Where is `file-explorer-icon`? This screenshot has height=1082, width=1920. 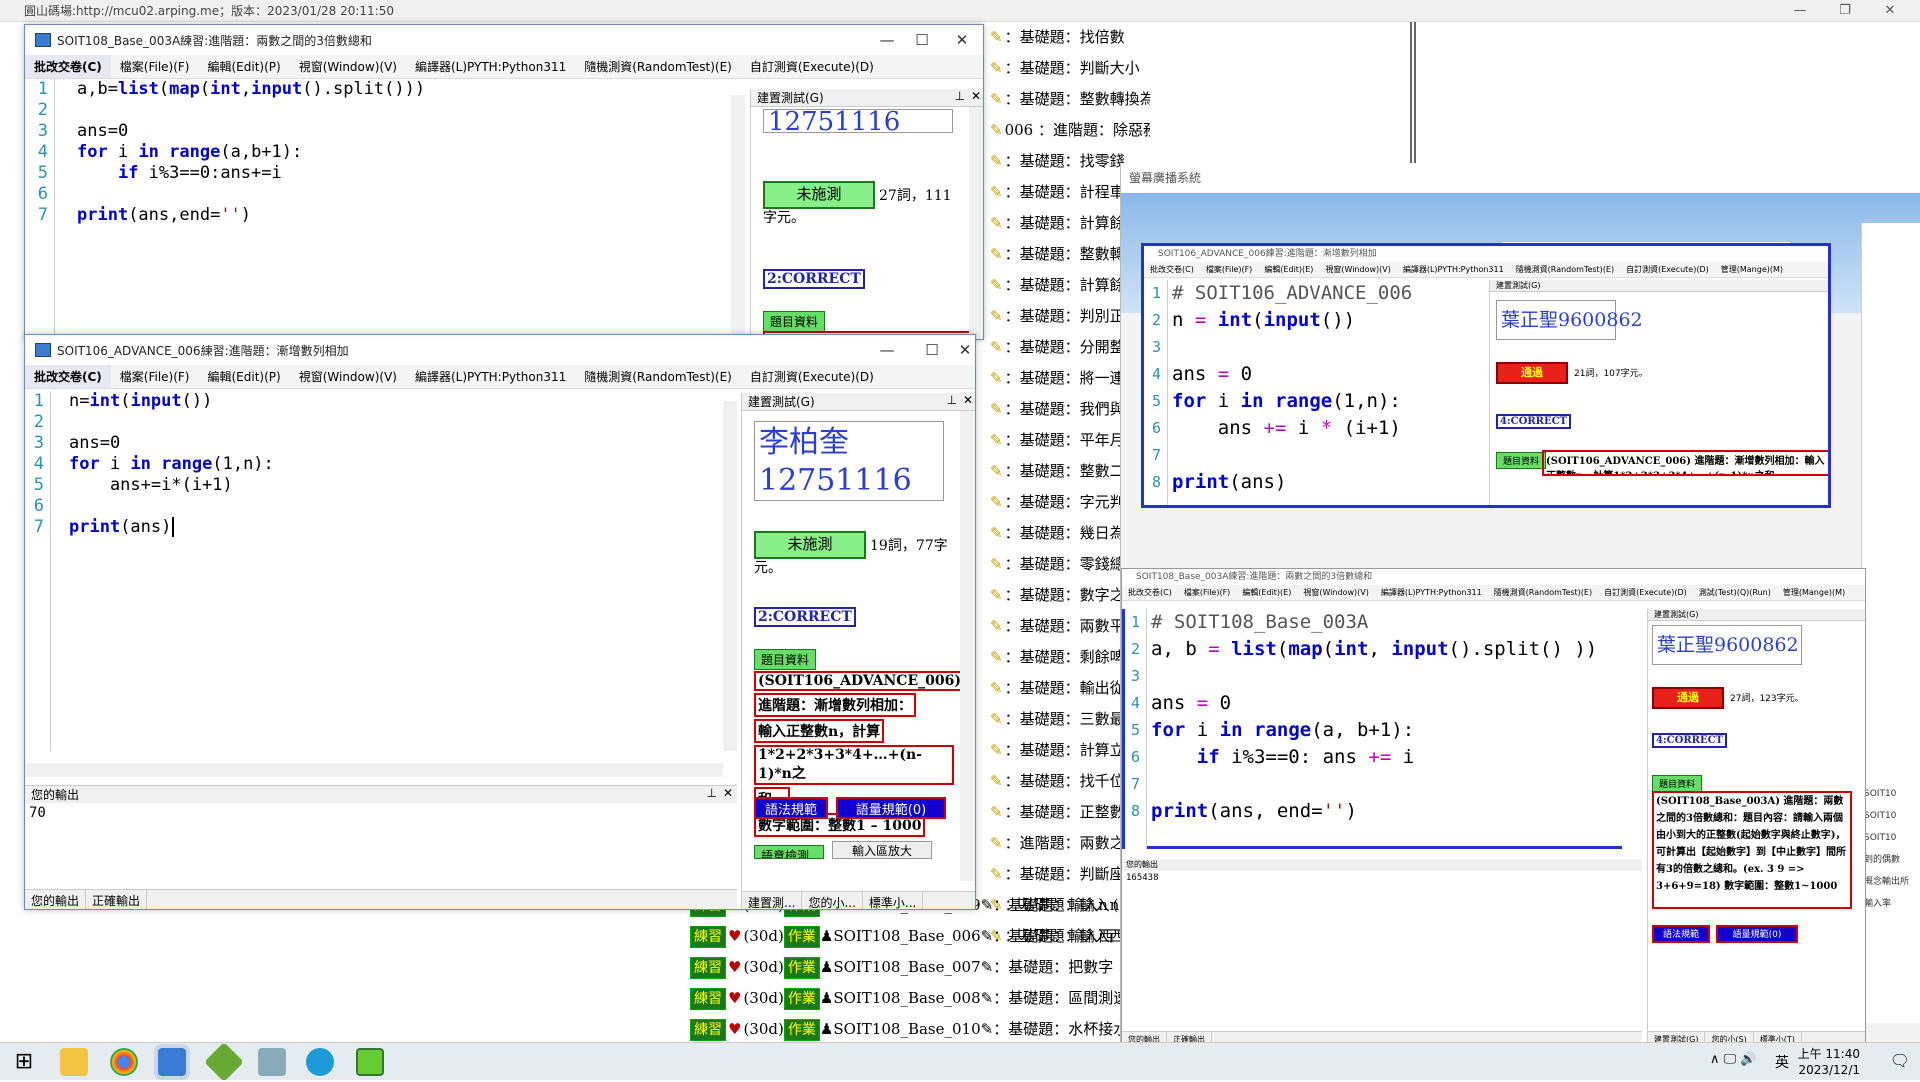
file-explorer-icon is located at coordinates (74, 1062).